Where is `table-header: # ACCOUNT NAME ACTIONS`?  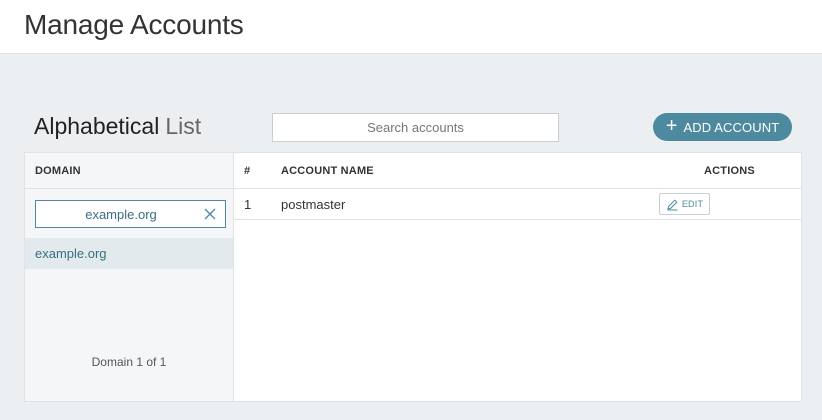
table-header: # ACCOUNT NAME ACTIONS is located at coordinates (517, 171).